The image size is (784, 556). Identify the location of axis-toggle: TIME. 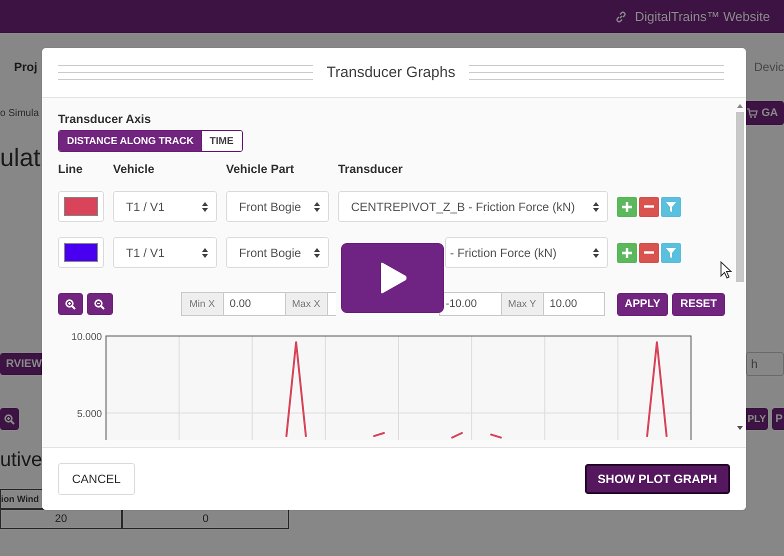
(222, 141).